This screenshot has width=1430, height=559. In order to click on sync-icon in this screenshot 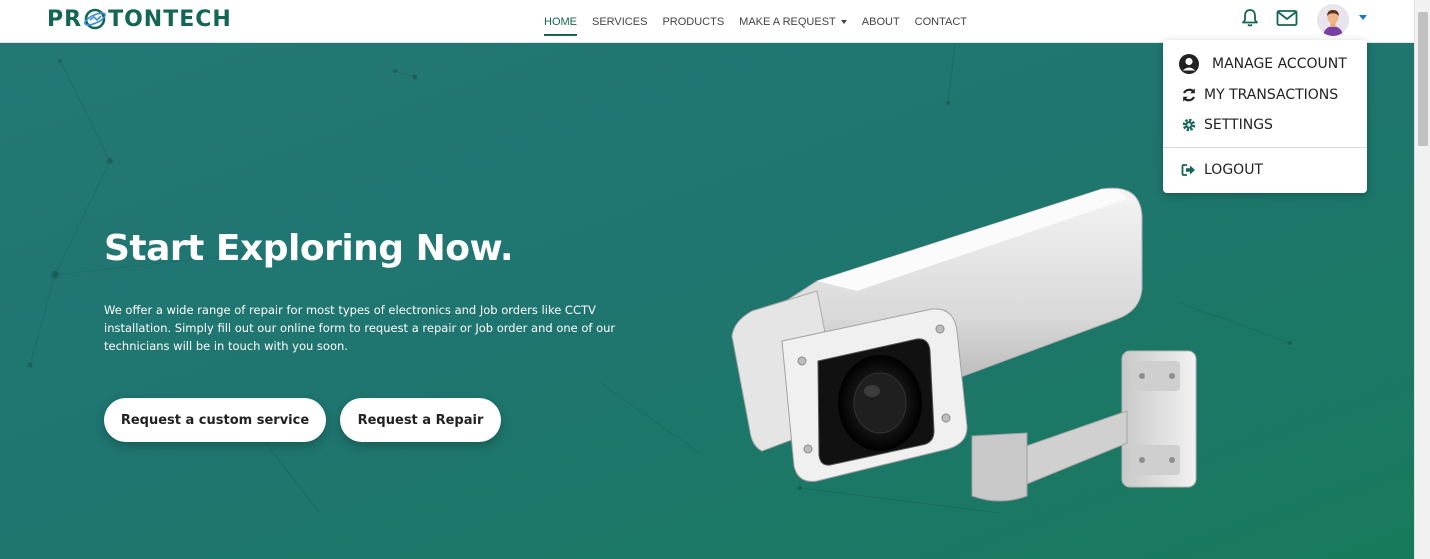, I will do `click(1189, 95)`.